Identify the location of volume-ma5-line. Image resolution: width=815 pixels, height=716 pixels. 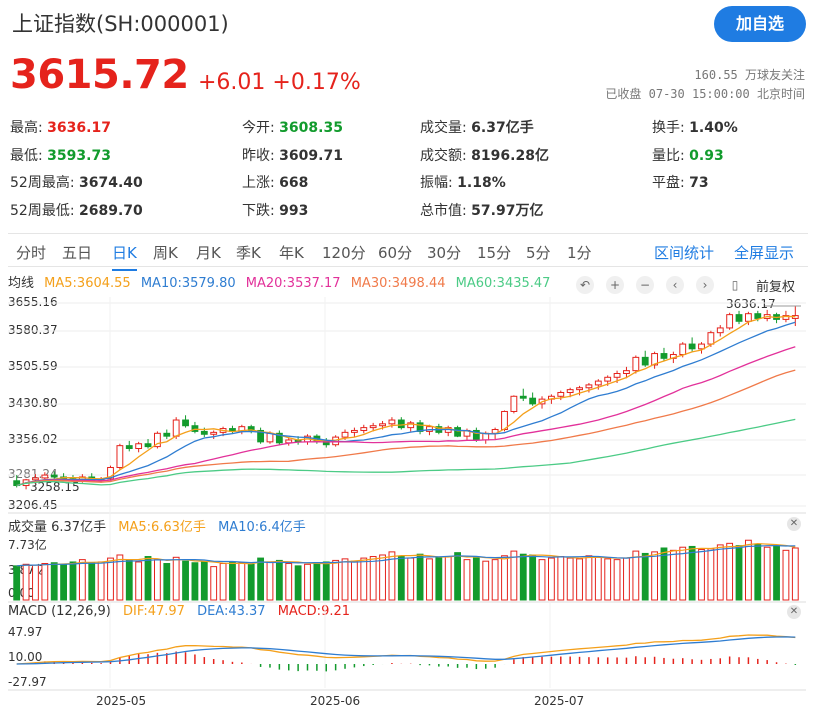
(406, 554).